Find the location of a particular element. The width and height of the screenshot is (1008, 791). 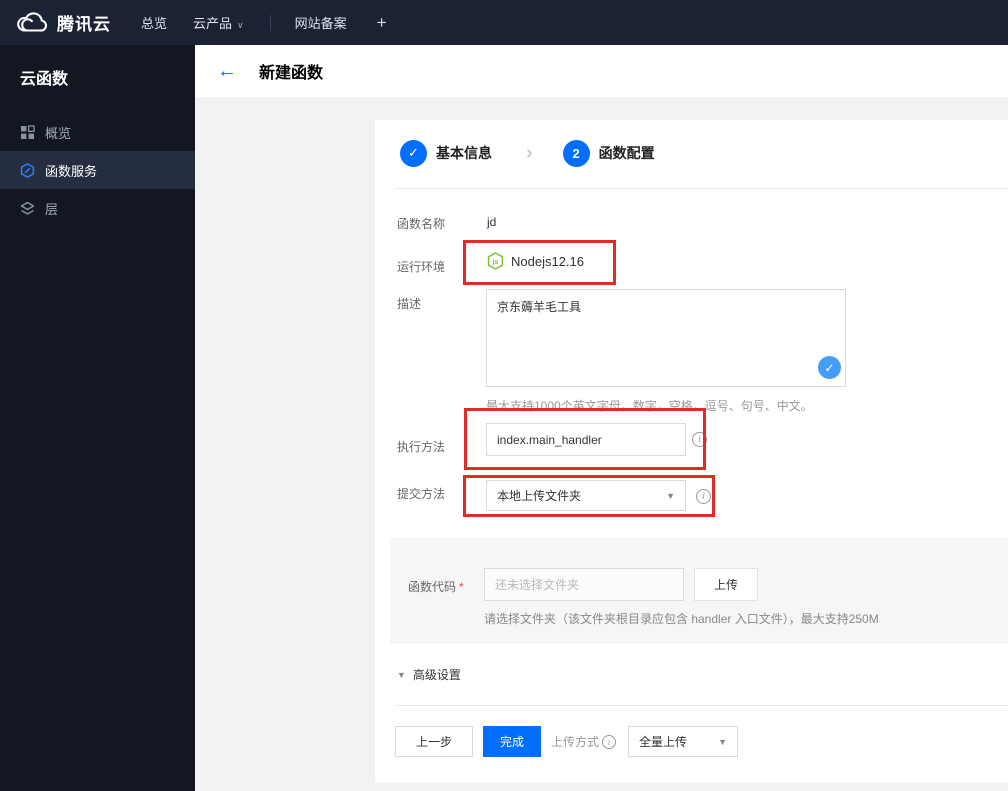

nav-cloud-products: 云产品 ∨ is located at coordinates (218, 22).